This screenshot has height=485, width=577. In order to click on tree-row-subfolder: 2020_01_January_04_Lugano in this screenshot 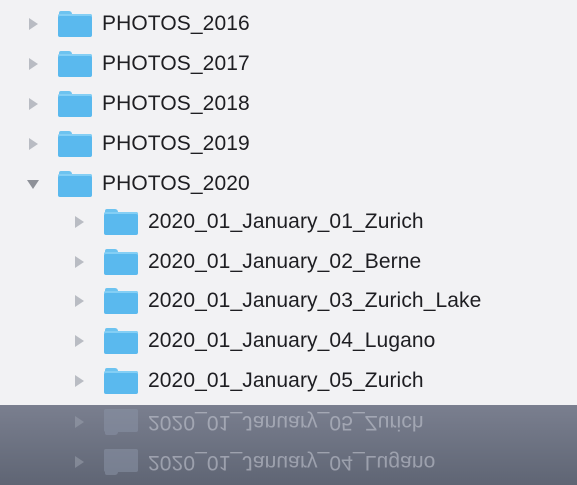, I will do `click(253, 341)`.